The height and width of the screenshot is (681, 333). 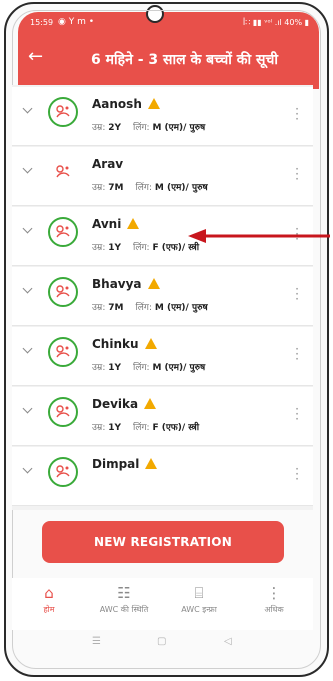 I want to click on front-camera, so click(x=155, y=14).